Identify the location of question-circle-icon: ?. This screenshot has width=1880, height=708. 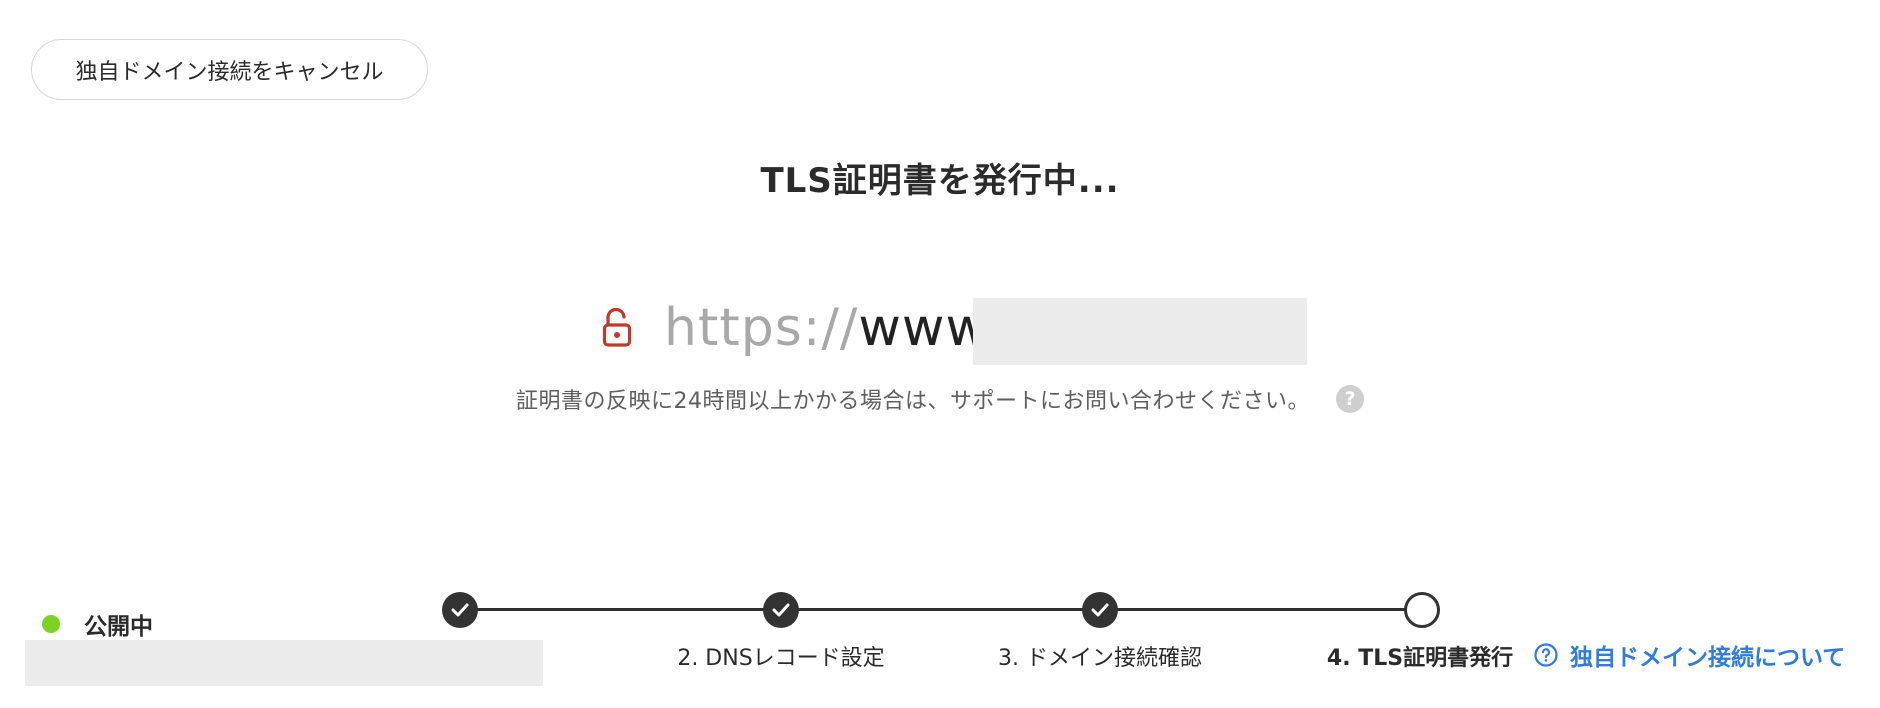
(1350, 399).